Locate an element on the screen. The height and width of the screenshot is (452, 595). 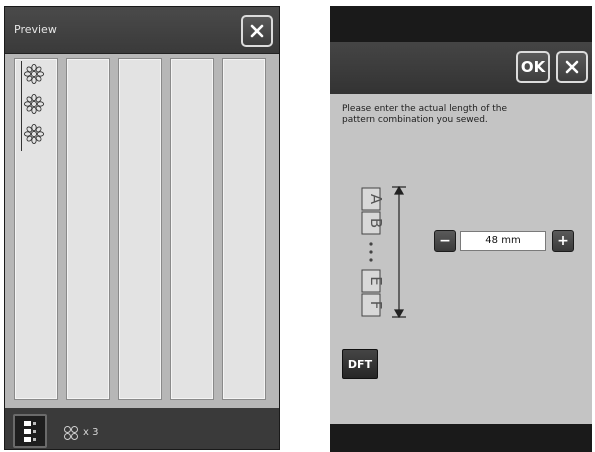
stitch-layout-icon is located at coordinates (30, 431).